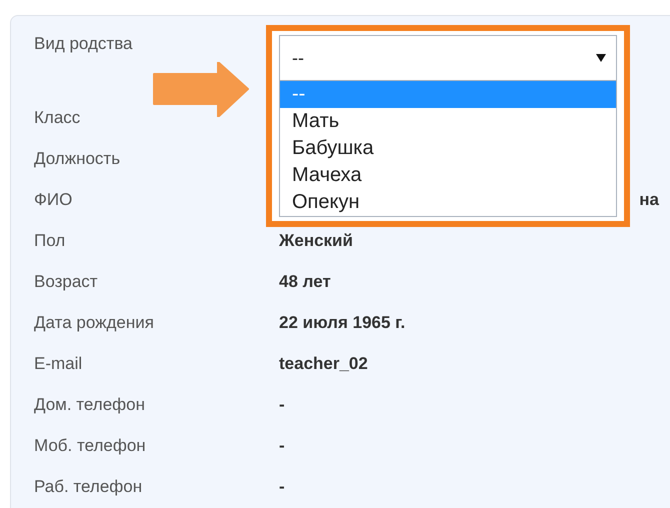 This screenshot has width=670, height=508. What do you see at coordinates (94, 322) in the screenshot?
I see `field-label: Дата рождения` at bounding box center [94, 322].